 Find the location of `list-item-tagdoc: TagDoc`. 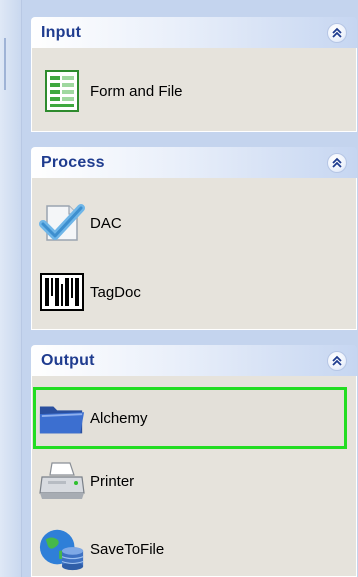

list-item-tagdoc: TagDoc is located at coordinates (194, 292).